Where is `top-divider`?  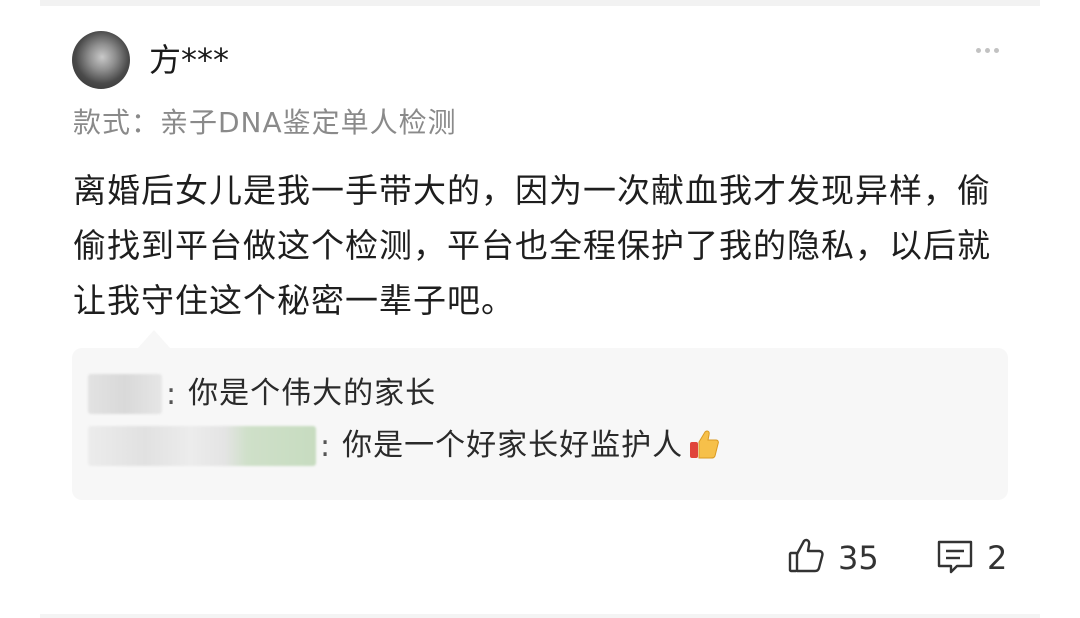 top-divider is located at coordinates (540, 3).